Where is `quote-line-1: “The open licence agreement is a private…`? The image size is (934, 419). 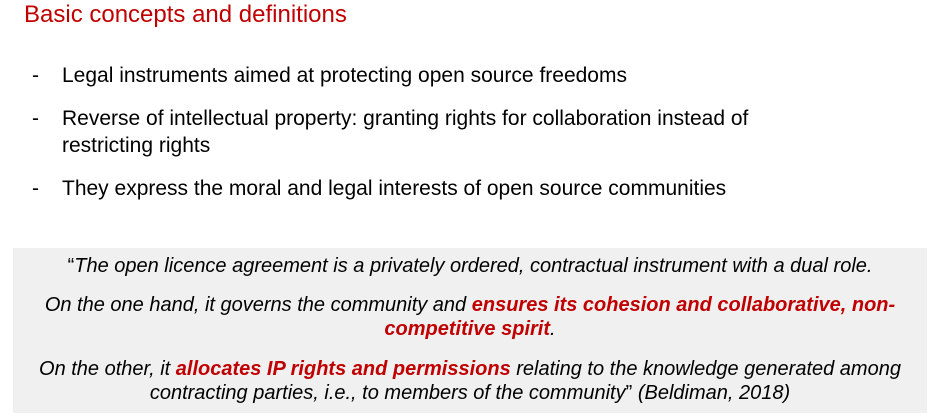
quote-line-1: “The open licence agreement is a private… is located at coordinates (470, 266).